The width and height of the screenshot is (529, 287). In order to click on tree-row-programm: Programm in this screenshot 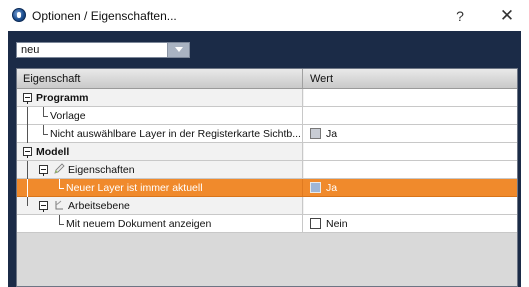, I will do `click(267, 98)`.